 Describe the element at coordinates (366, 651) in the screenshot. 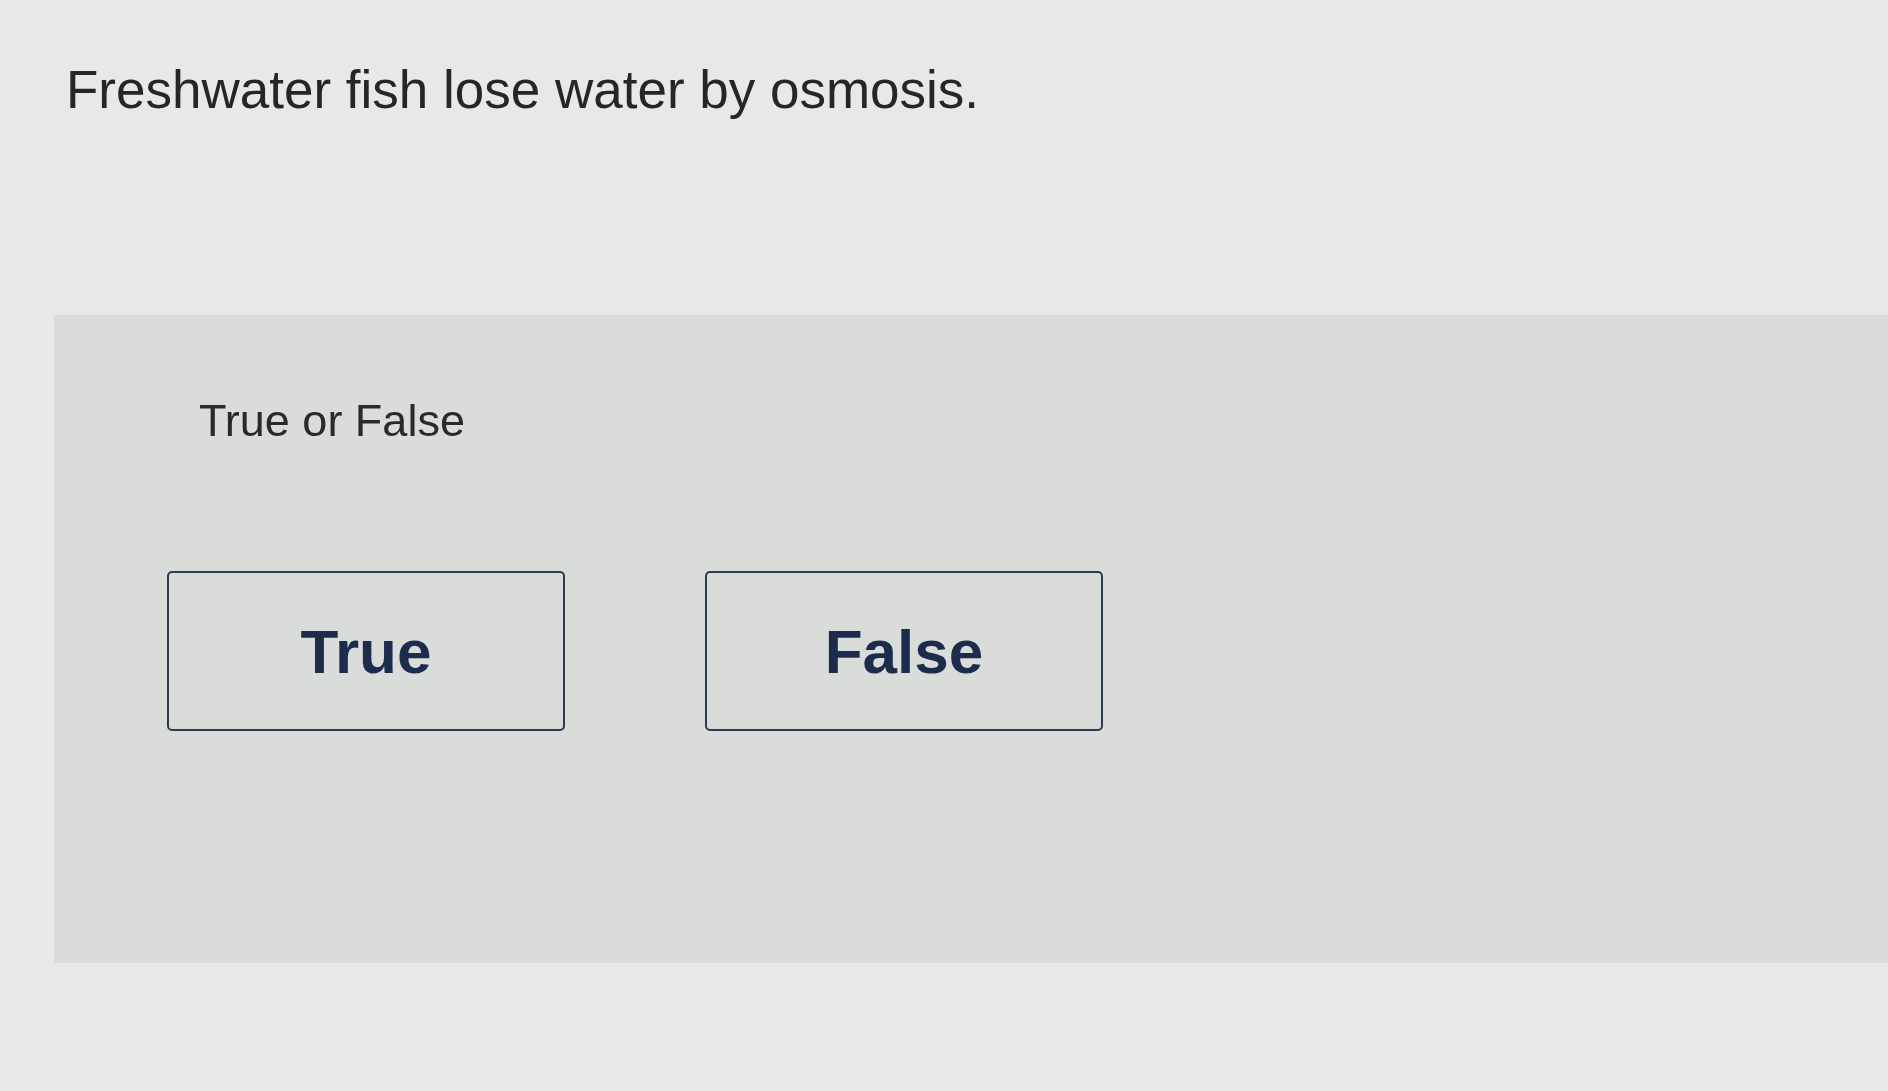

I see `answer-option-button: True` at that location.